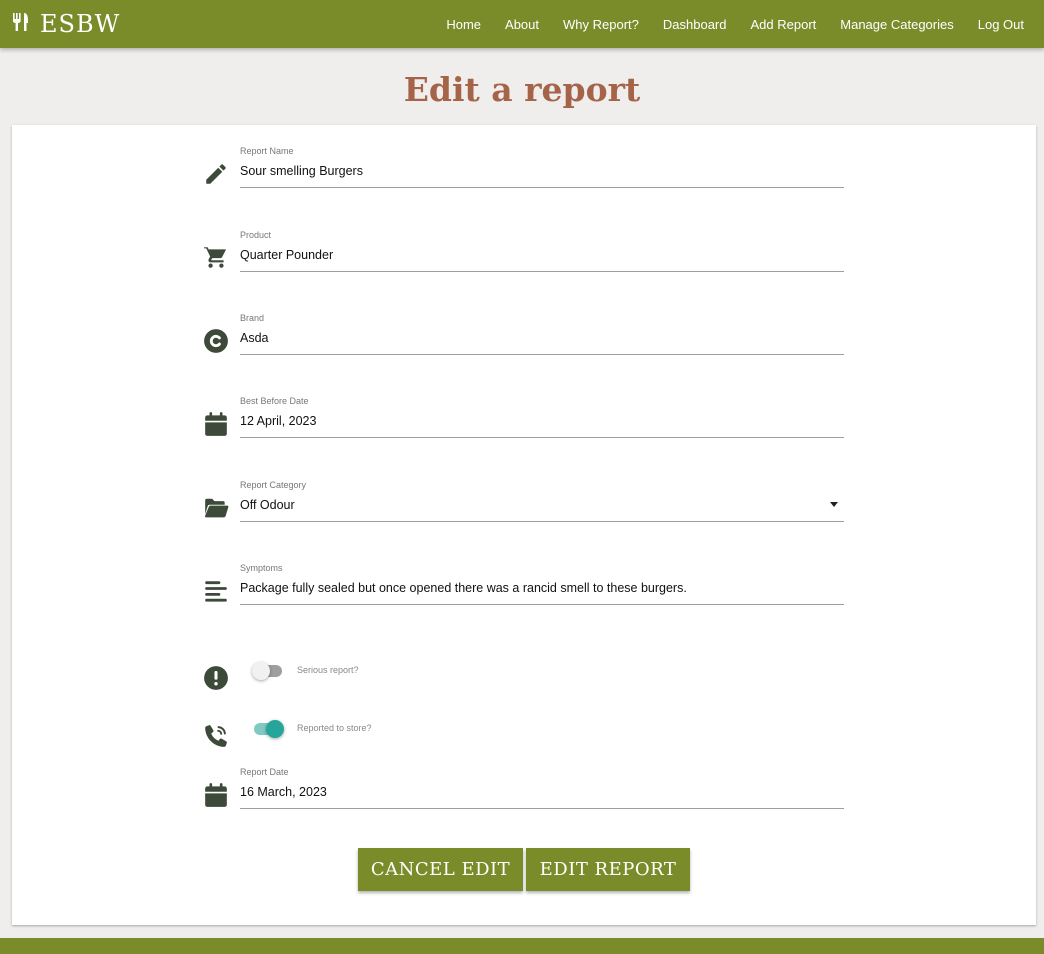 This screenshot has height=954, width=1044. Describe the element at coordinates (264, 772) in the screenshot. I see `report-date-label: Report Date` at that location.